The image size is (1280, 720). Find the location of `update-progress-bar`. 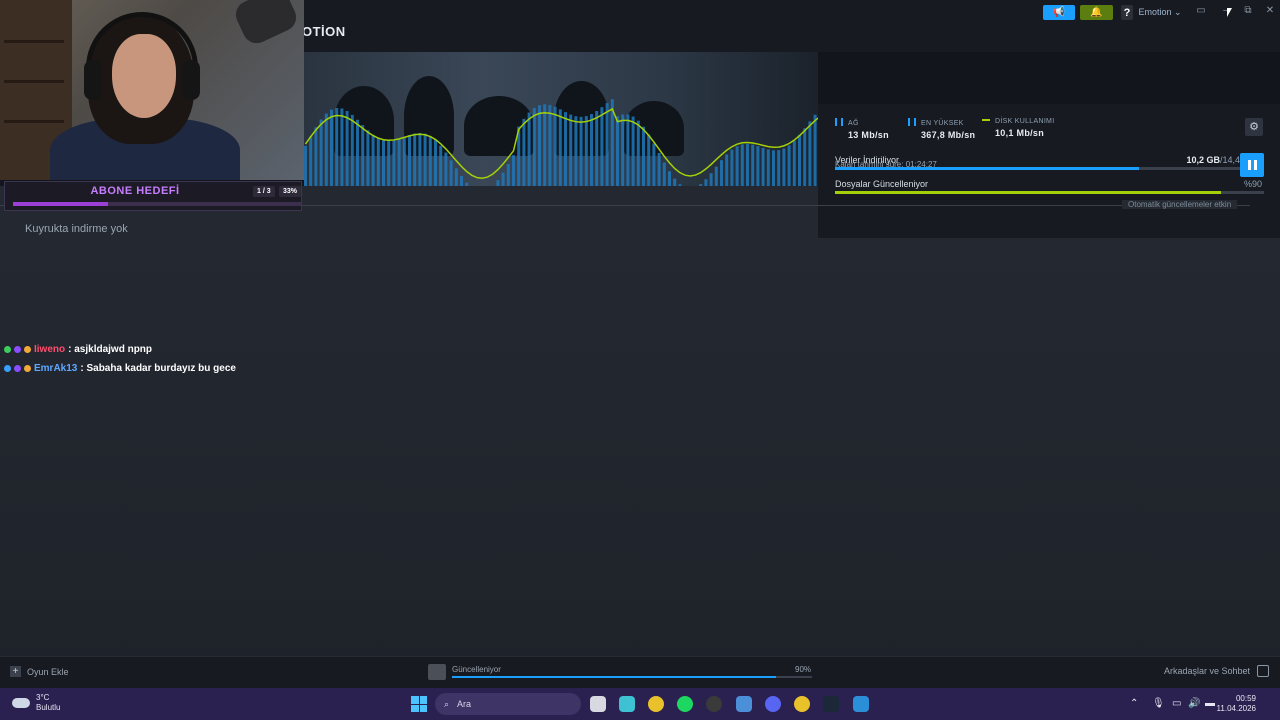

update-progress-bar is located at coordinates (1049, 192).